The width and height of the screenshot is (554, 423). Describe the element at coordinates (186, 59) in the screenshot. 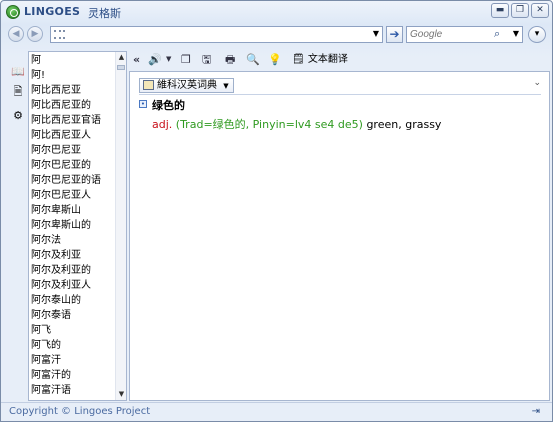

I see `copy-icon: ❐` at that location.